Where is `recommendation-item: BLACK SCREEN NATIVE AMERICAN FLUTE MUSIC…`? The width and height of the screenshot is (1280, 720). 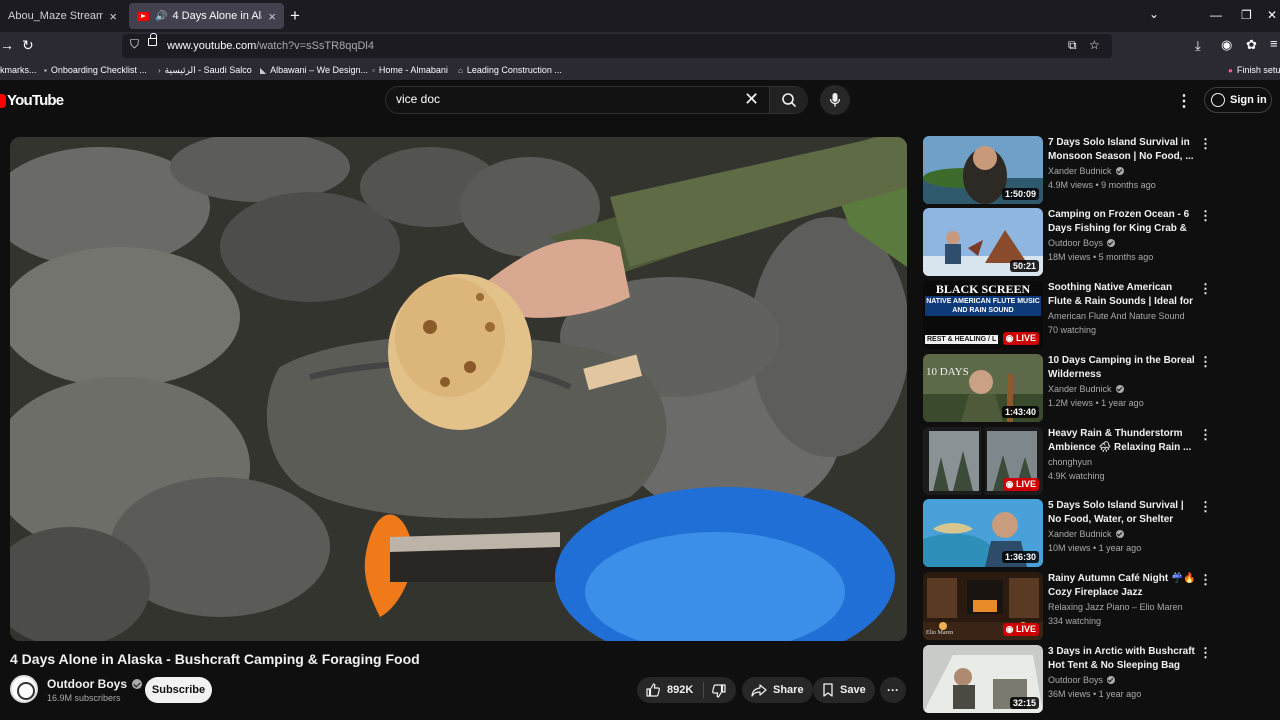 recommendation-item: BLACK SCREEN NATIVE AMERICAN FLUTE MUSIC… is located at coordinates (1068, 315).